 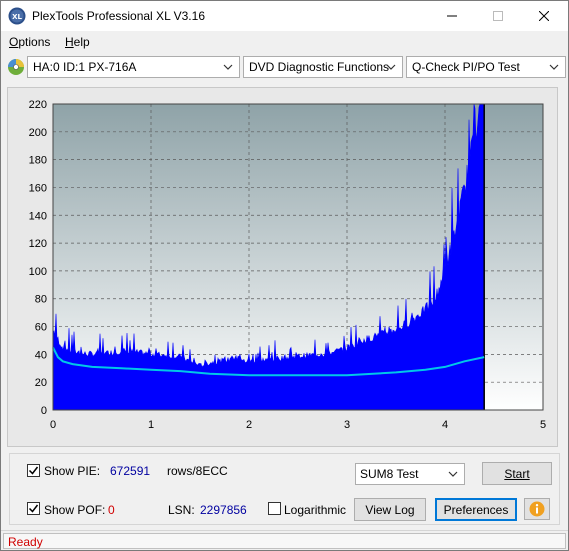 I want to click on function-select: DVD Diagnostic Functions, so click(x=323, y=67).